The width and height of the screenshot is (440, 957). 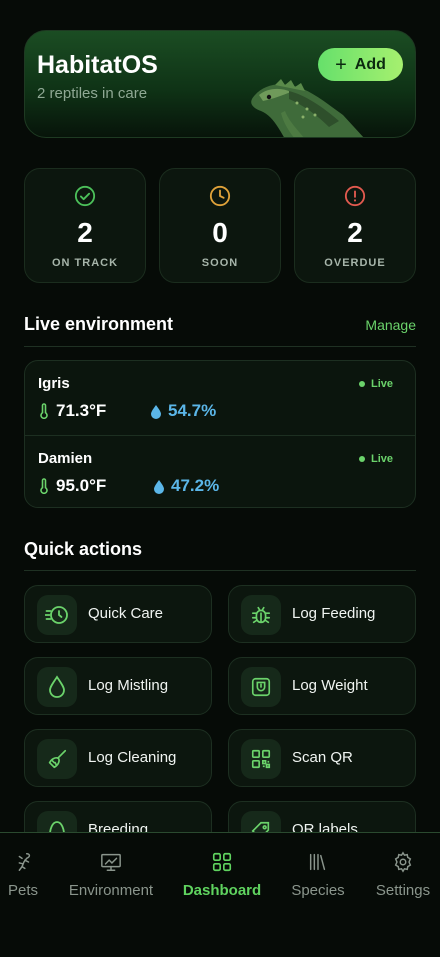 I want to click on quick-action-label: Log Weight, so click(x=330, y=685).